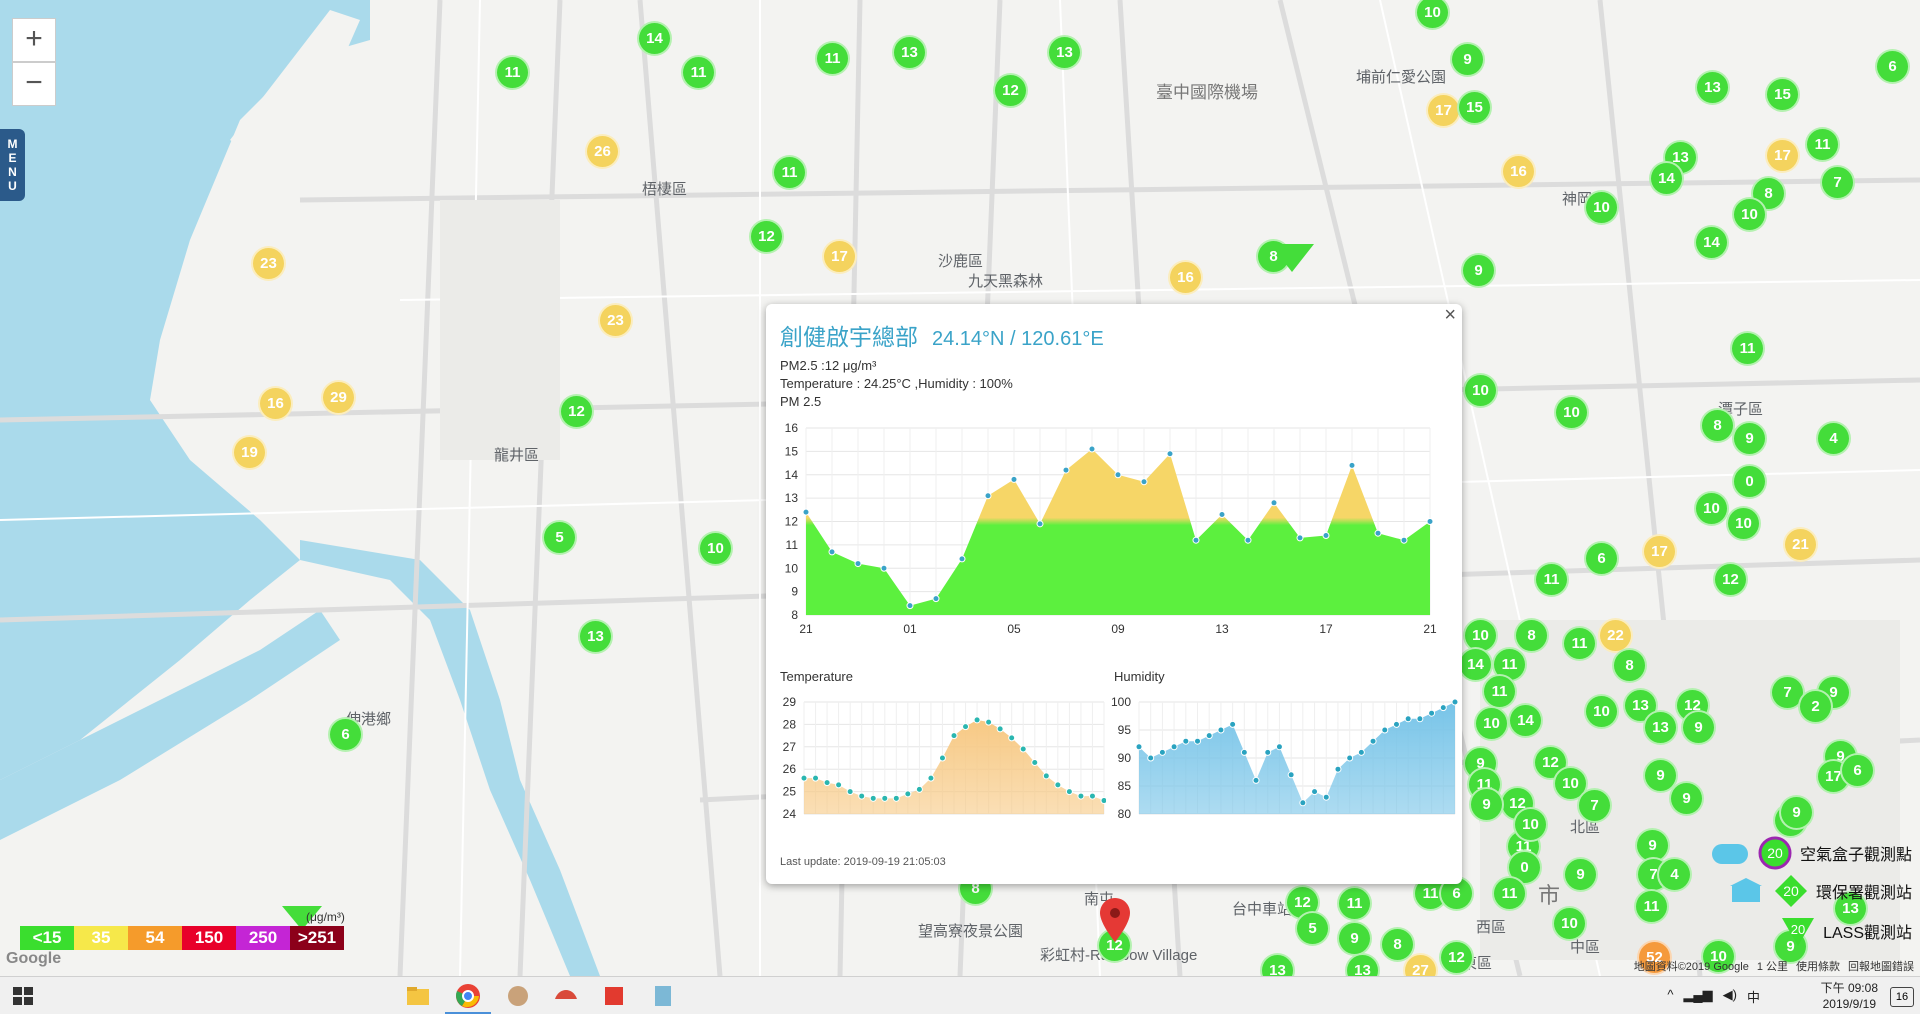 This screenshot has width=1920, height=1014. I want to click on sensor-marker: 21, so click(1800, 544).